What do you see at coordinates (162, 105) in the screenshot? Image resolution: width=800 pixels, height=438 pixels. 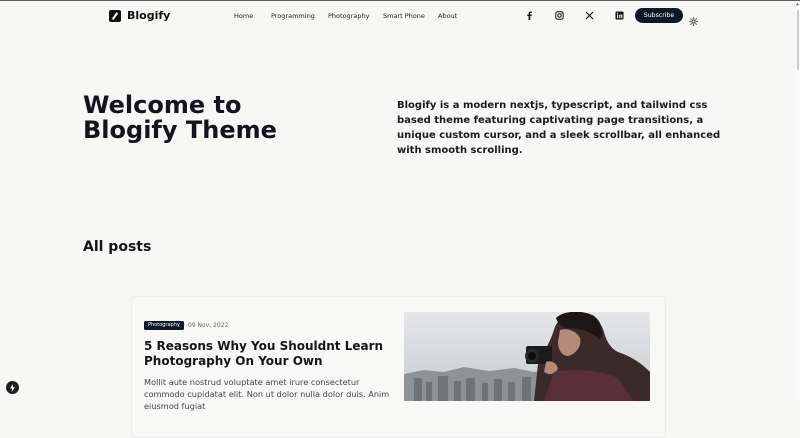 I see `hero-title-line-1: Welcome to` at bounding box center [162, 105].